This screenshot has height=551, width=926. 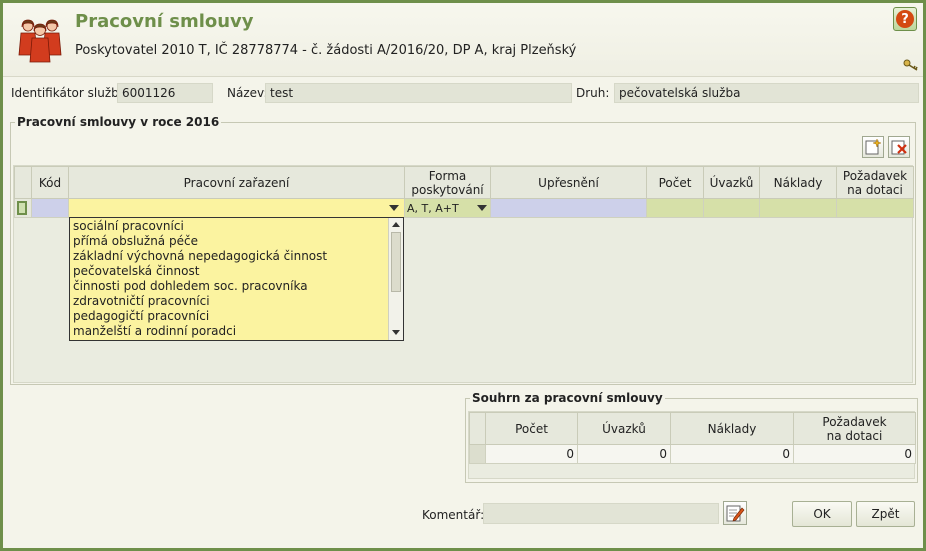 What do you see at coordinates (875, 189) in the screenshot?
I see `col-request-header-line2: na dotaci` at bounding box center [875, 189].